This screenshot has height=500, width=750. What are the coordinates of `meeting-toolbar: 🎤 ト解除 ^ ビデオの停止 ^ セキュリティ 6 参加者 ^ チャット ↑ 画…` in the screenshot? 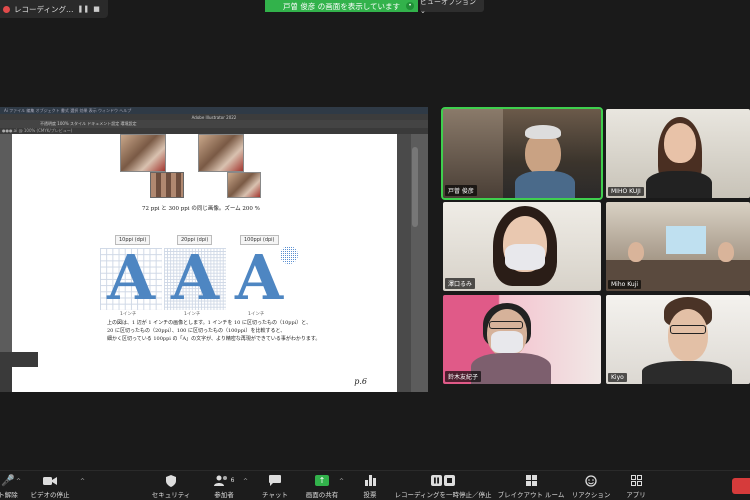 It's located at (375, 485).